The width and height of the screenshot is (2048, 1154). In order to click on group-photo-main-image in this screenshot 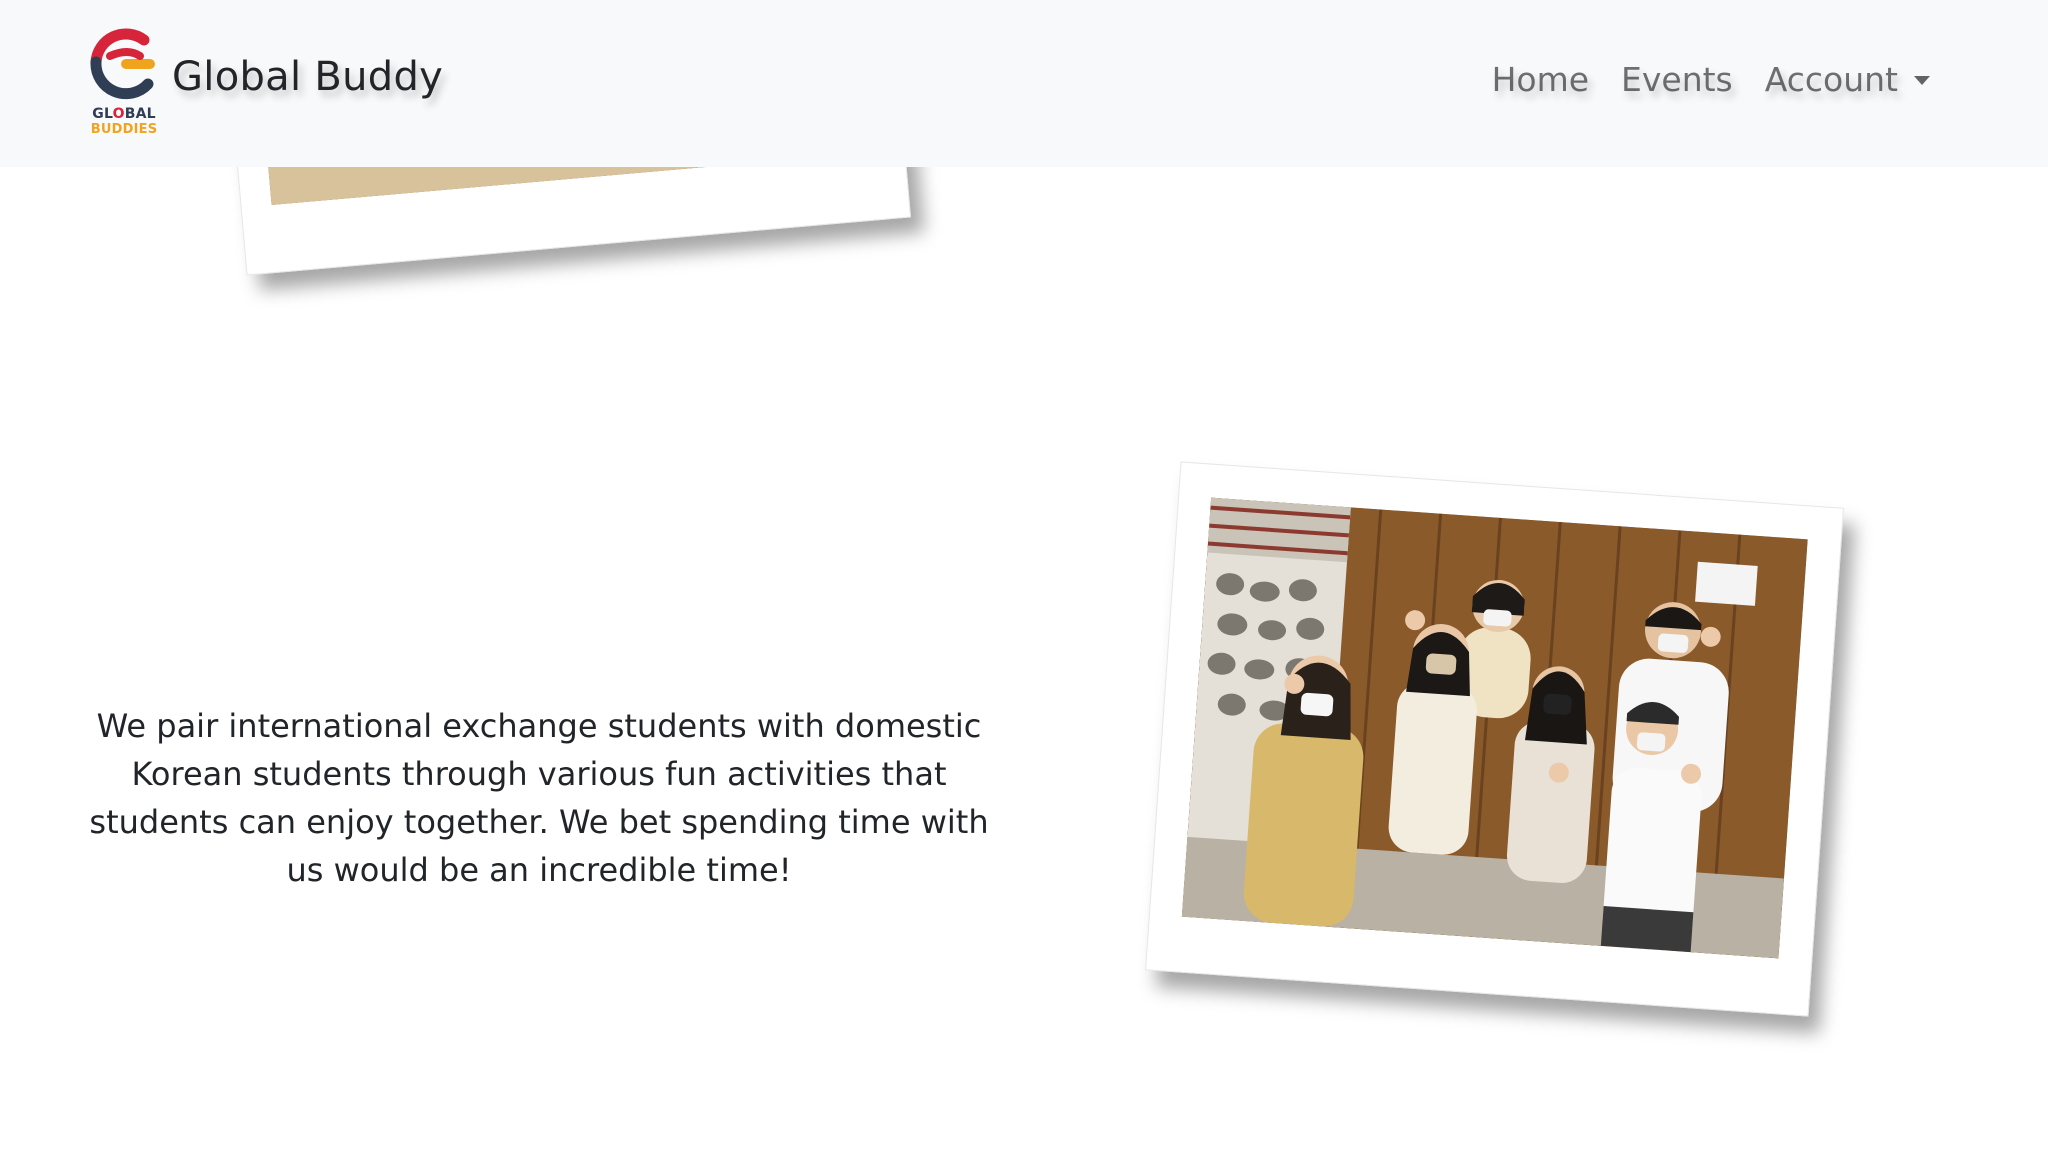, I will do `click(1494, 728)`.